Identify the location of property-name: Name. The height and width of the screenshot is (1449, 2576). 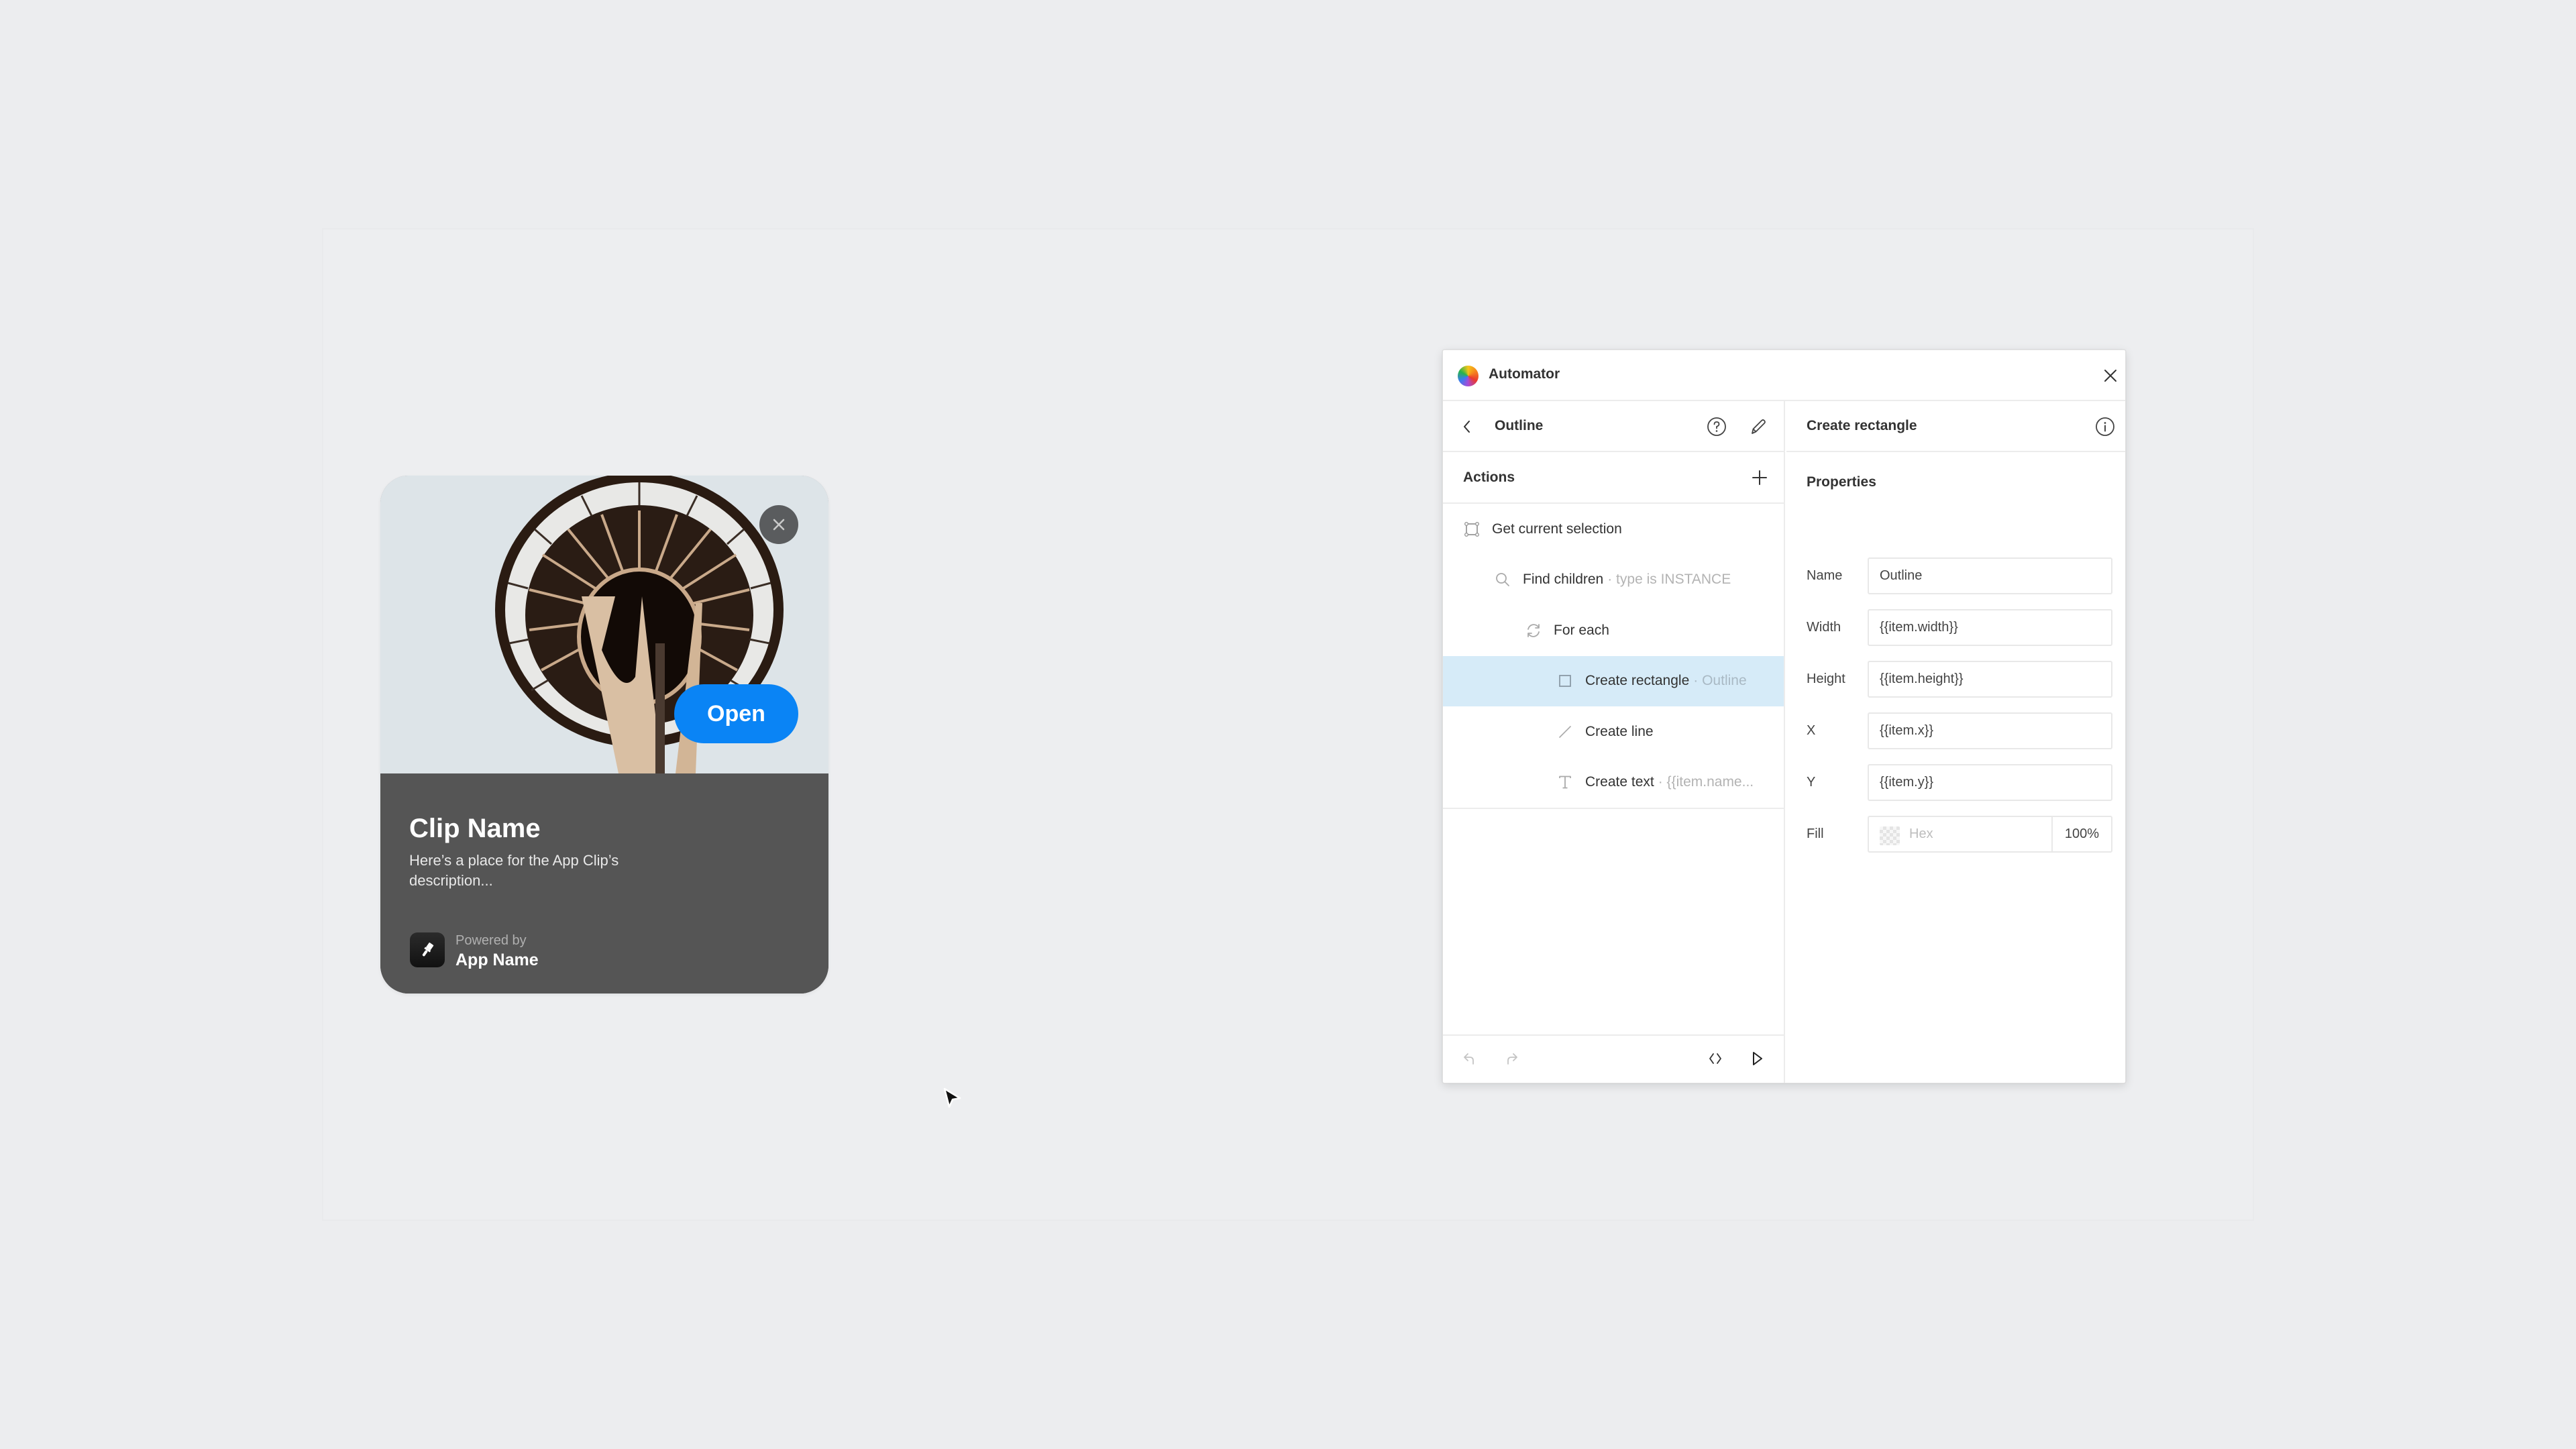
(1955, 576).